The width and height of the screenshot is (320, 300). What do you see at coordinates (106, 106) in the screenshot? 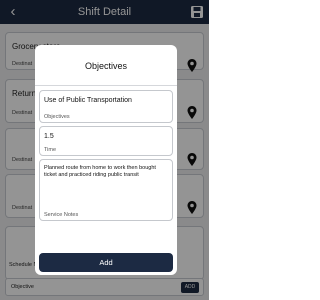
I see `objectives-field: Use of Public Transportation Objectives` at bounding box center [106, 106].